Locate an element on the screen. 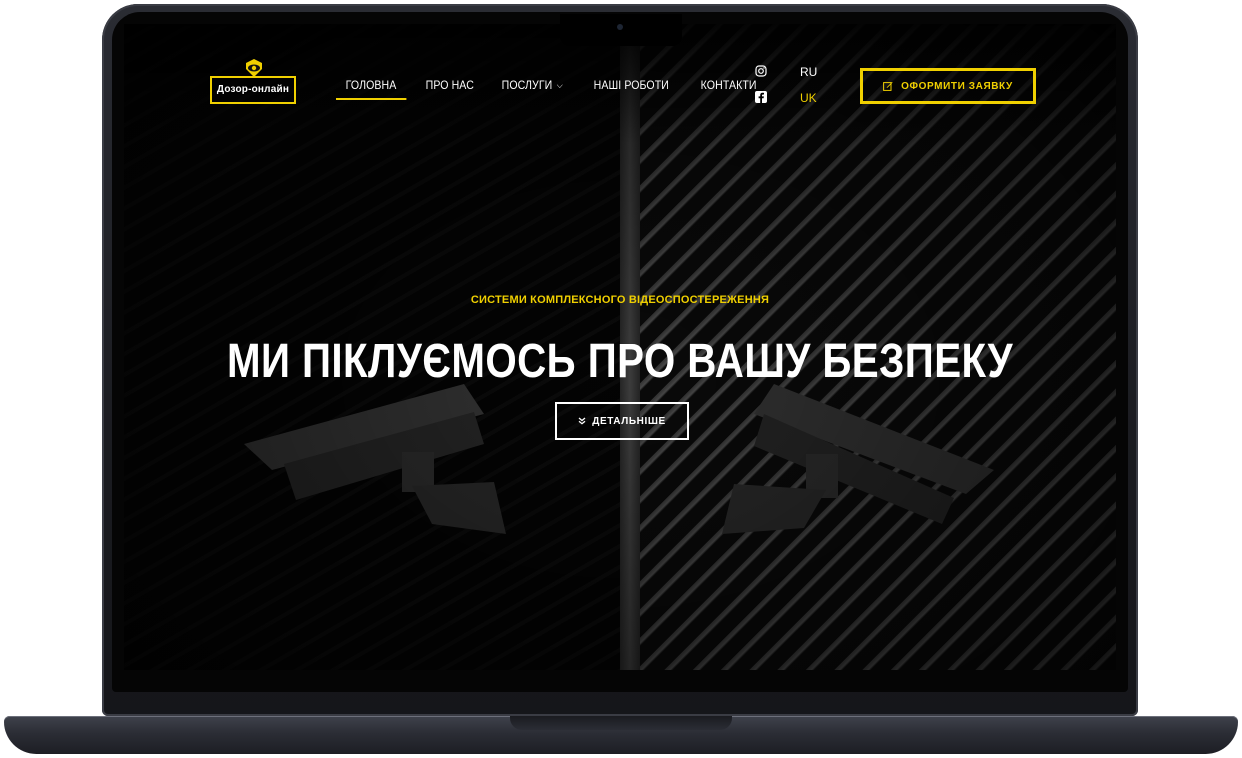  details-button: ДЕТАЛЬНІШЕ is located at coordinates (622, 421).